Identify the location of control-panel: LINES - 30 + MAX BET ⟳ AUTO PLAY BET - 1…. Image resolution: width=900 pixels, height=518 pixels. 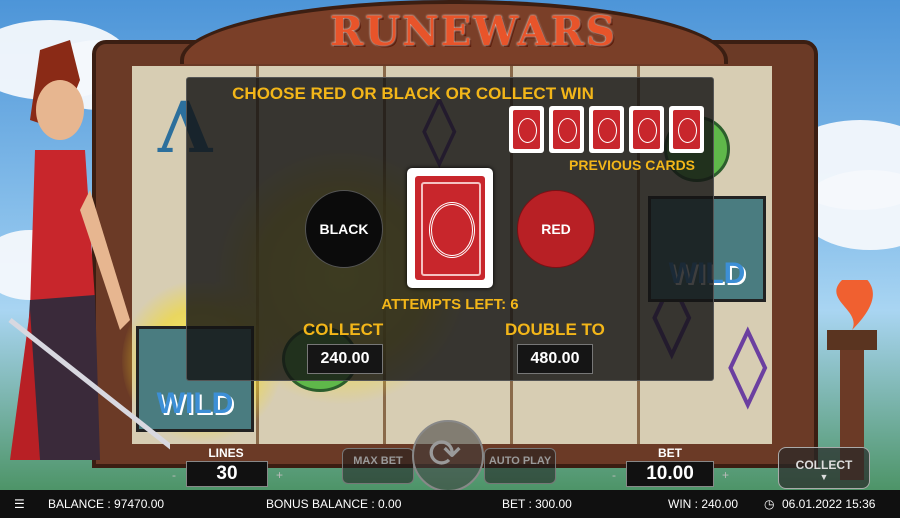
(475, 456).